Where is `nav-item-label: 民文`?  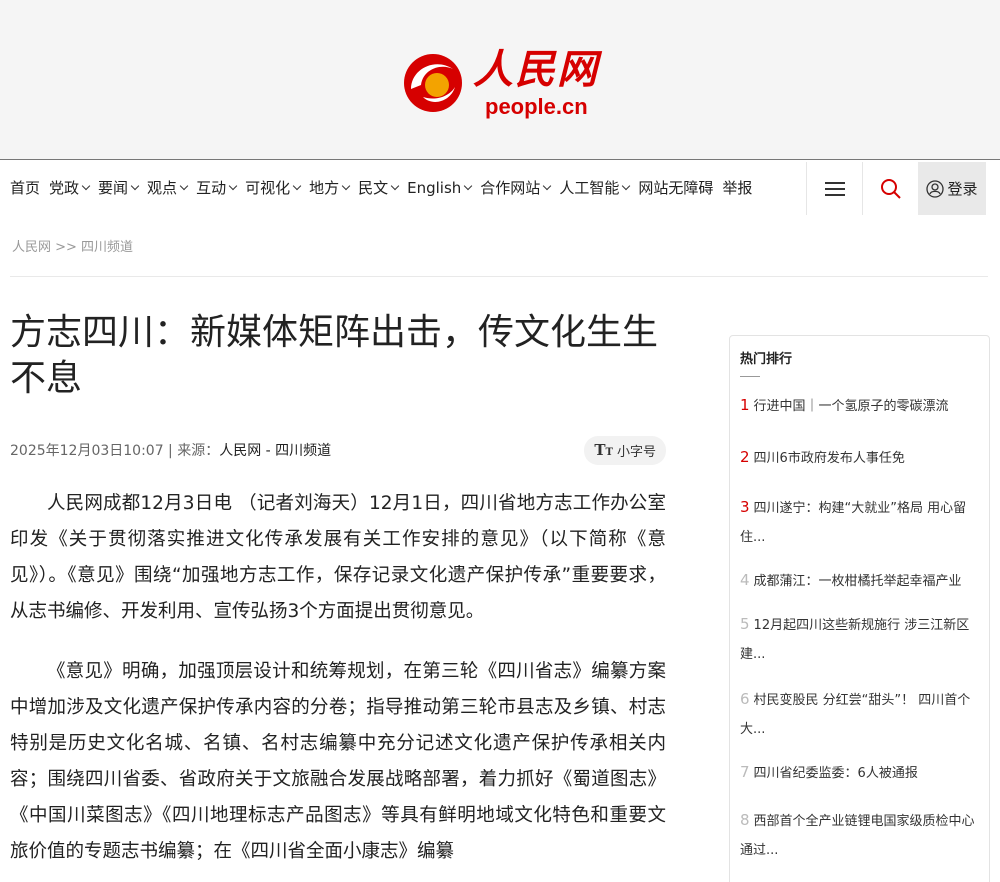
nav-item-label: 民文 is located at coordinates (373, 188).